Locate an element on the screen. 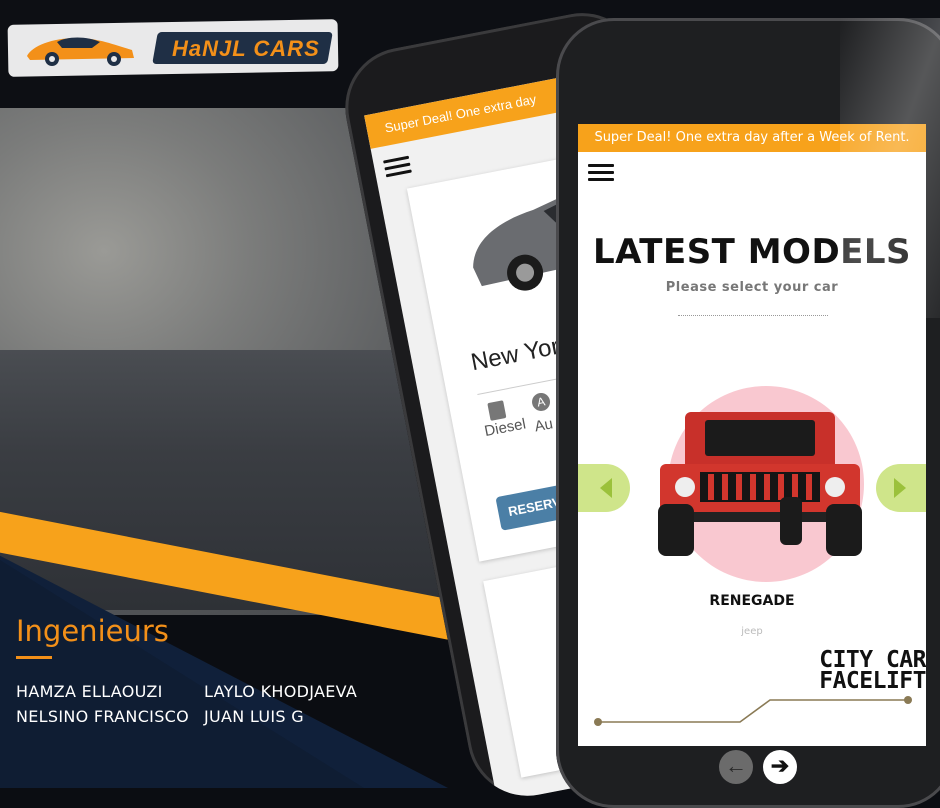  engineer-name: JUAN LUIS G is located at coordinates (254, 716).